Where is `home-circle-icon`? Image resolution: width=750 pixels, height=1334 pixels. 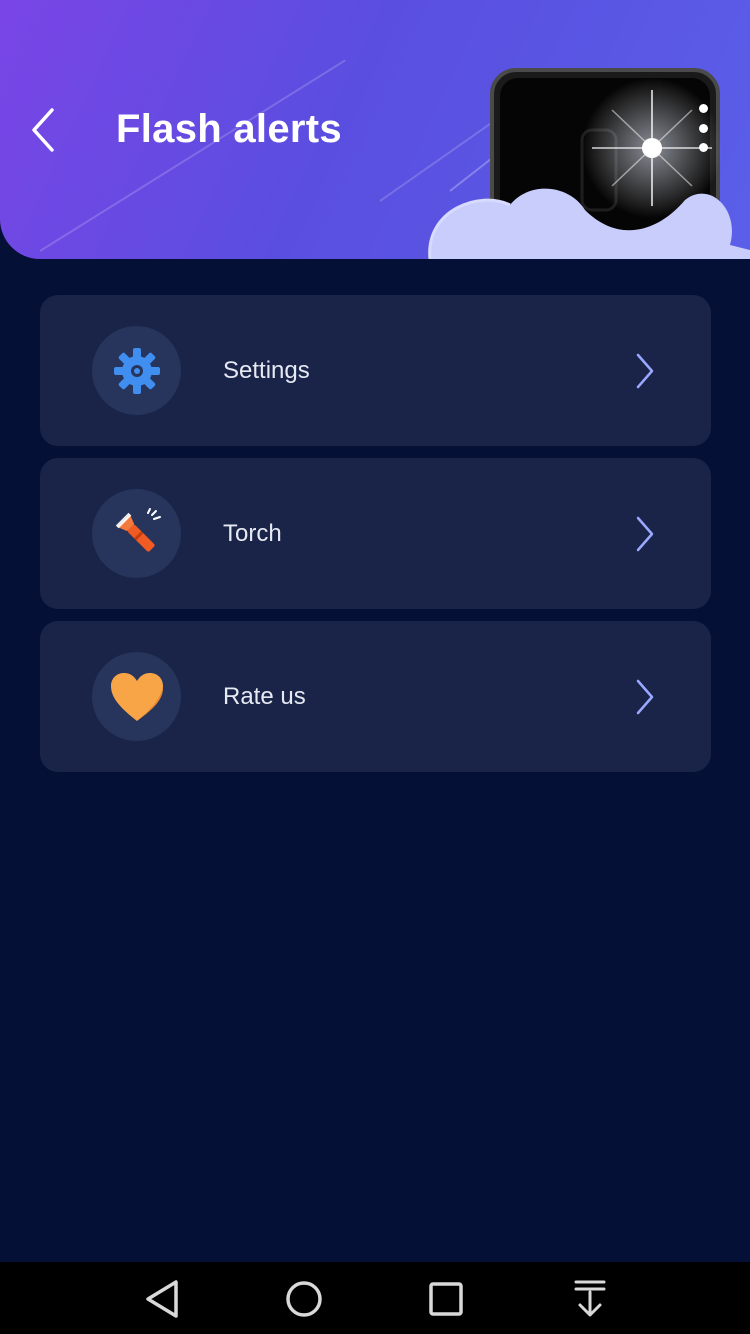
home-circle-icon is located at coordinates (304, 1299).